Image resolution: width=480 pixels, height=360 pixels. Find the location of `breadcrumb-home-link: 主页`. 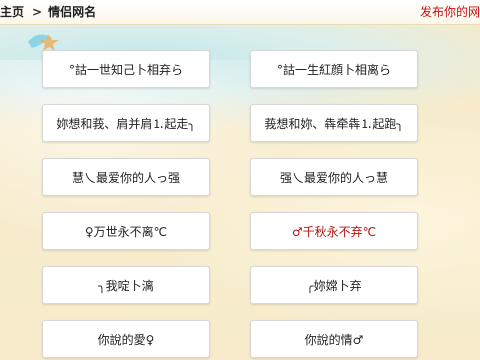

breadcrumb-home-link: 主页 is located at coordinates (12, 12).